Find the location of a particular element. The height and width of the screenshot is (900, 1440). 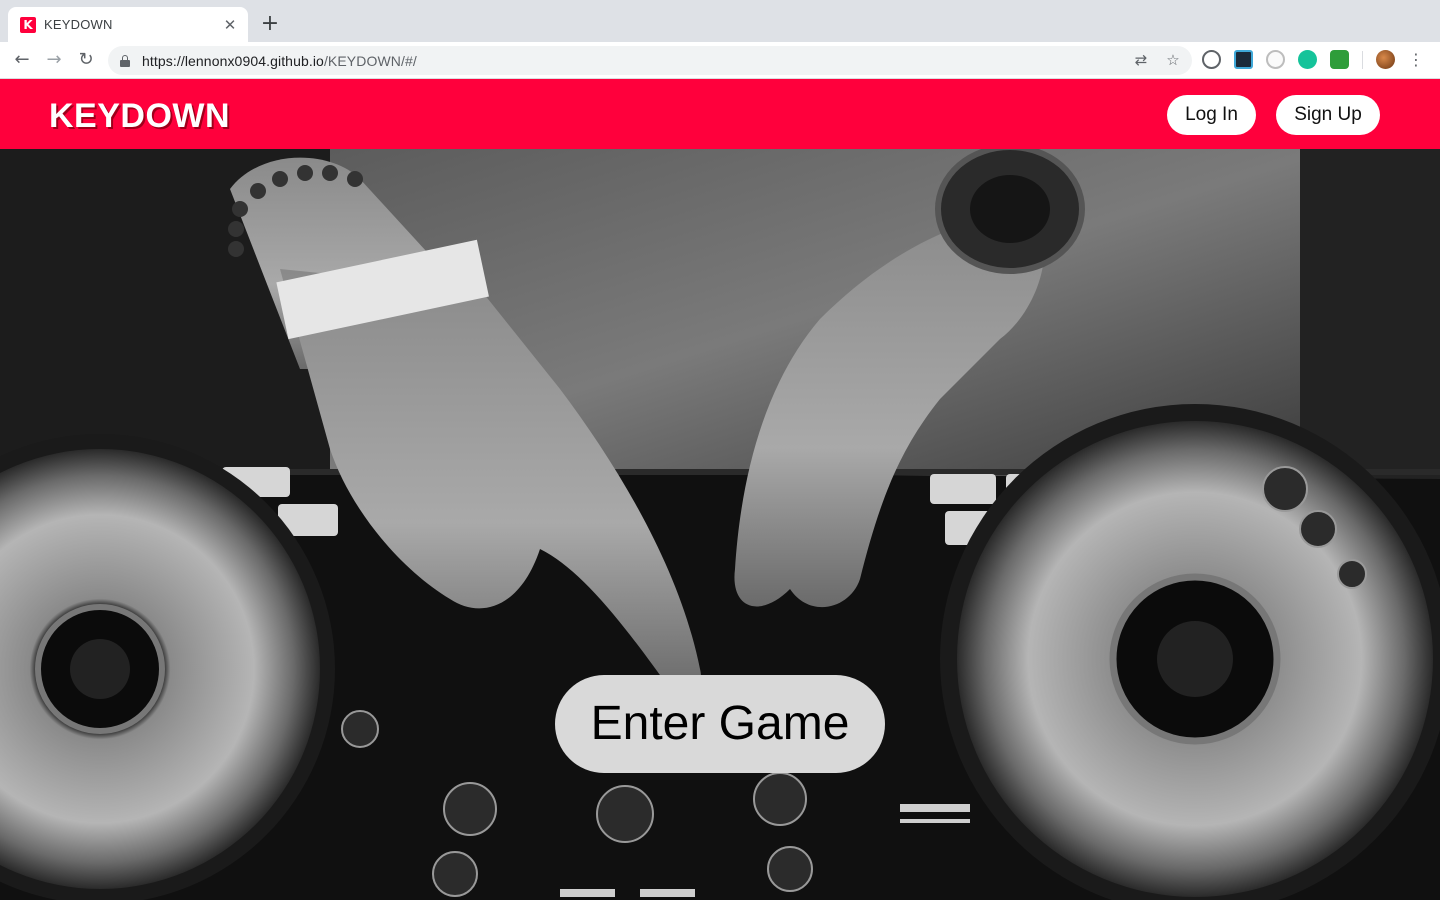

extensions-area: ⋮ is located at coordinates (1313, 59).